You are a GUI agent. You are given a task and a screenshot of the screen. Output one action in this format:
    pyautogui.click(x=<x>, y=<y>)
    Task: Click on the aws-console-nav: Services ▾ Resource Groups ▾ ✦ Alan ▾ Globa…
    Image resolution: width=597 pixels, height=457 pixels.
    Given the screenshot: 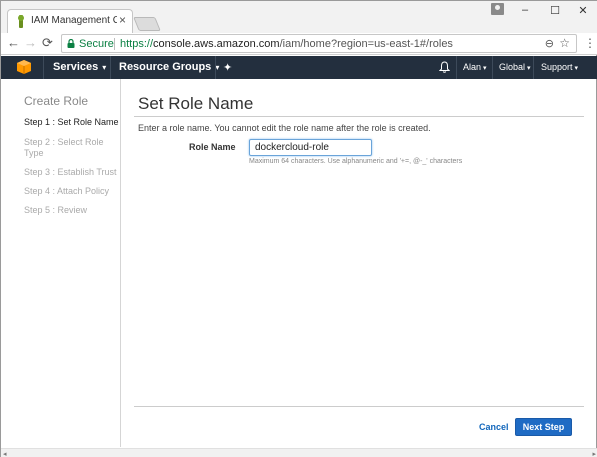 What is the action you would take?
    pyautogui.click(x=299, y=67)
    